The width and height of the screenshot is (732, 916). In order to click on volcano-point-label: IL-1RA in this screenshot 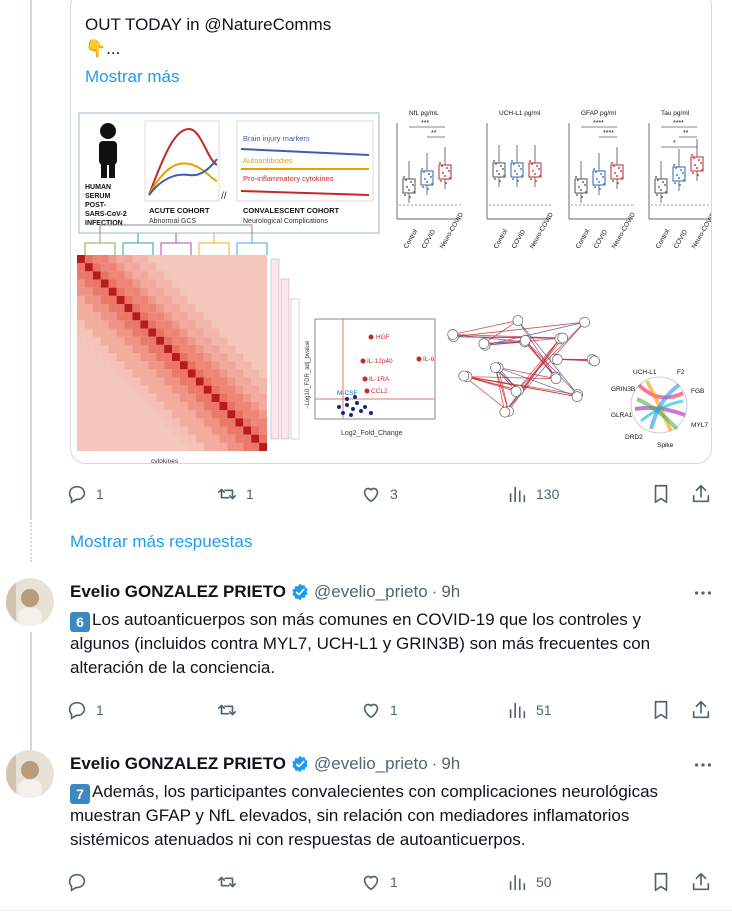, I will do `click(379, 379)`.